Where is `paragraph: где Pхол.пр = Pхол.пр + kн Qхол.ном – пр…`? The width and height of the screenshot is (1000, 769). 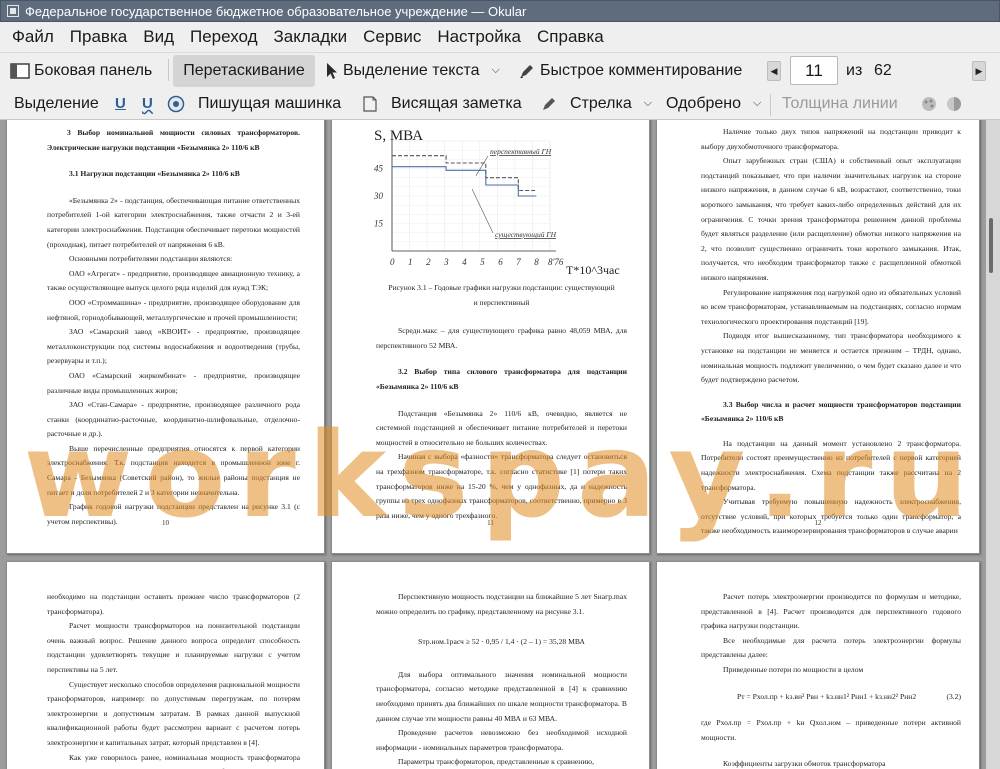 paragraph: где Pхол.пр = Pхол.пр + kн Qхол.ном – пр… is located at coordinates (831, 730).